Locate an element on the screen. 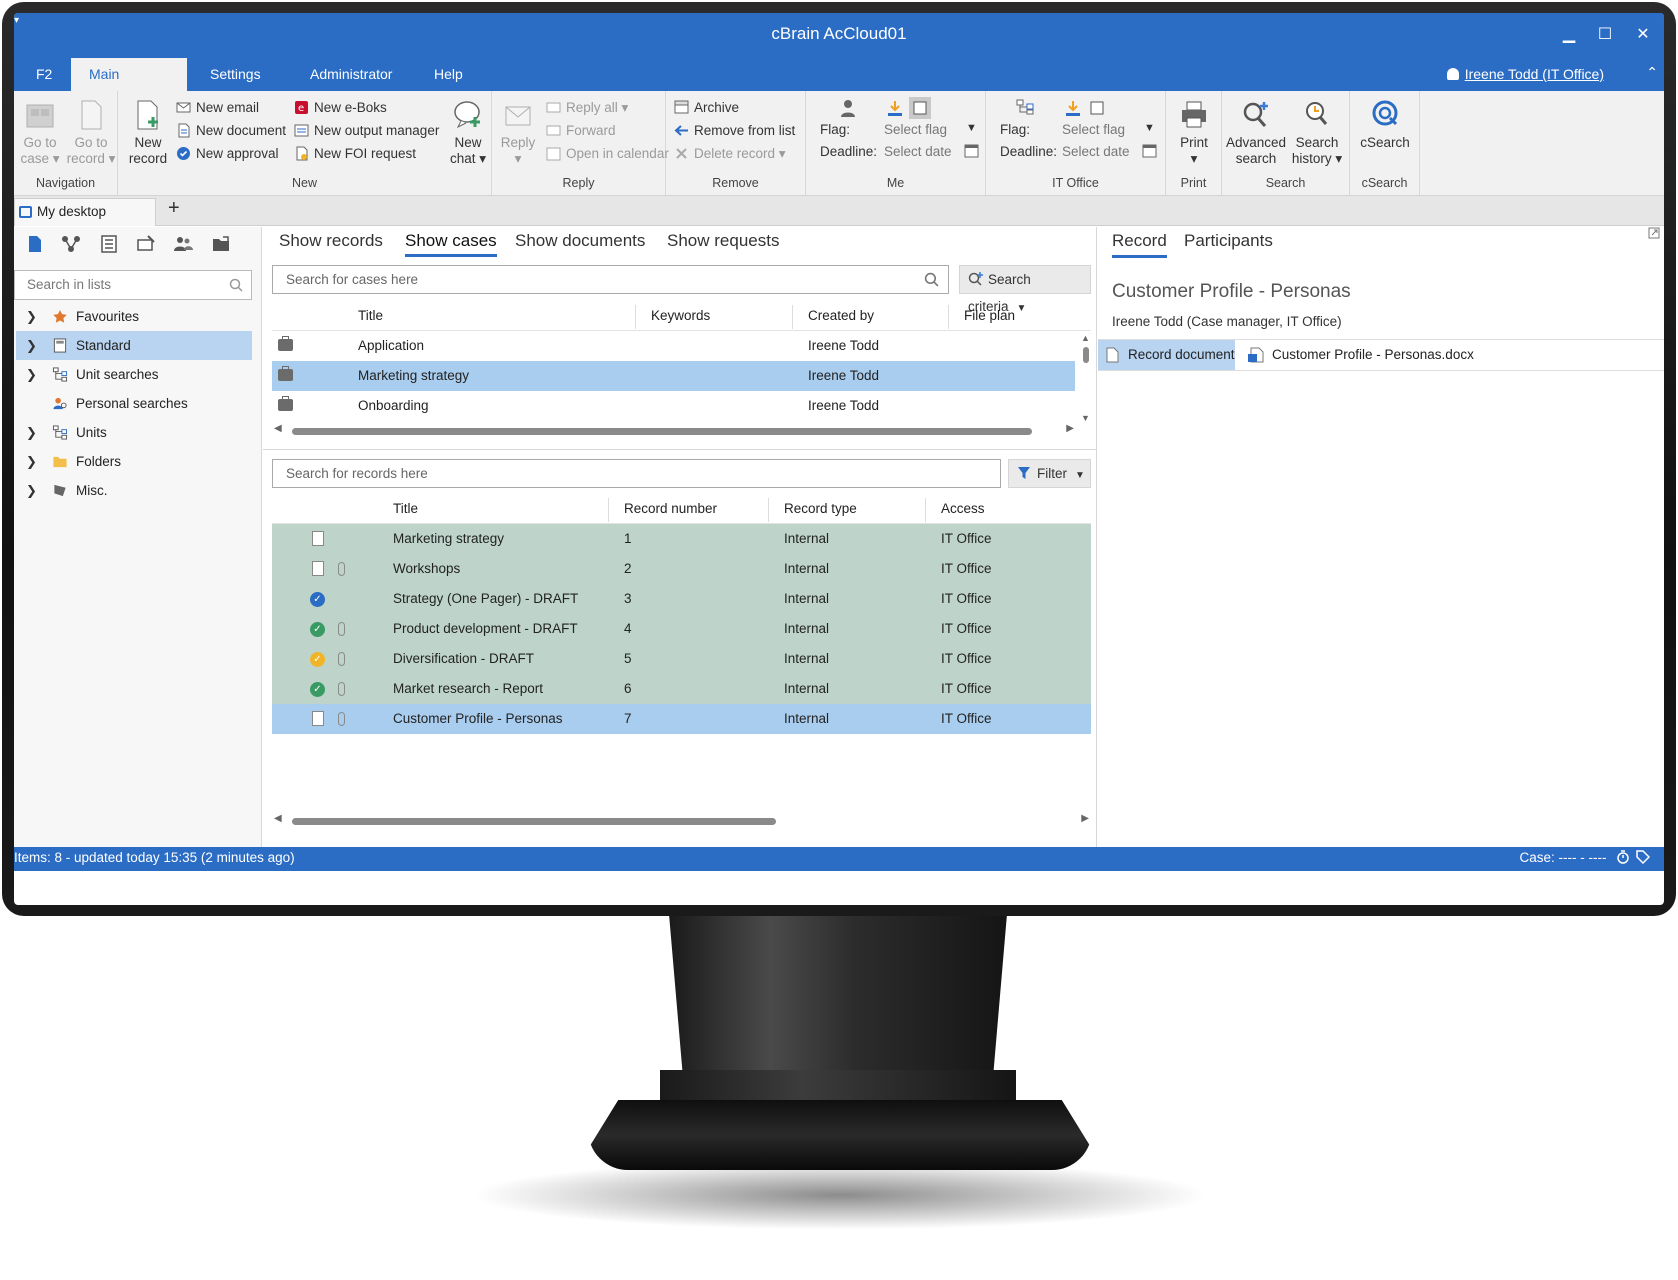 The image size is (1678, 1280). tab-participants: Participants is located at coordinates (1228, 241).